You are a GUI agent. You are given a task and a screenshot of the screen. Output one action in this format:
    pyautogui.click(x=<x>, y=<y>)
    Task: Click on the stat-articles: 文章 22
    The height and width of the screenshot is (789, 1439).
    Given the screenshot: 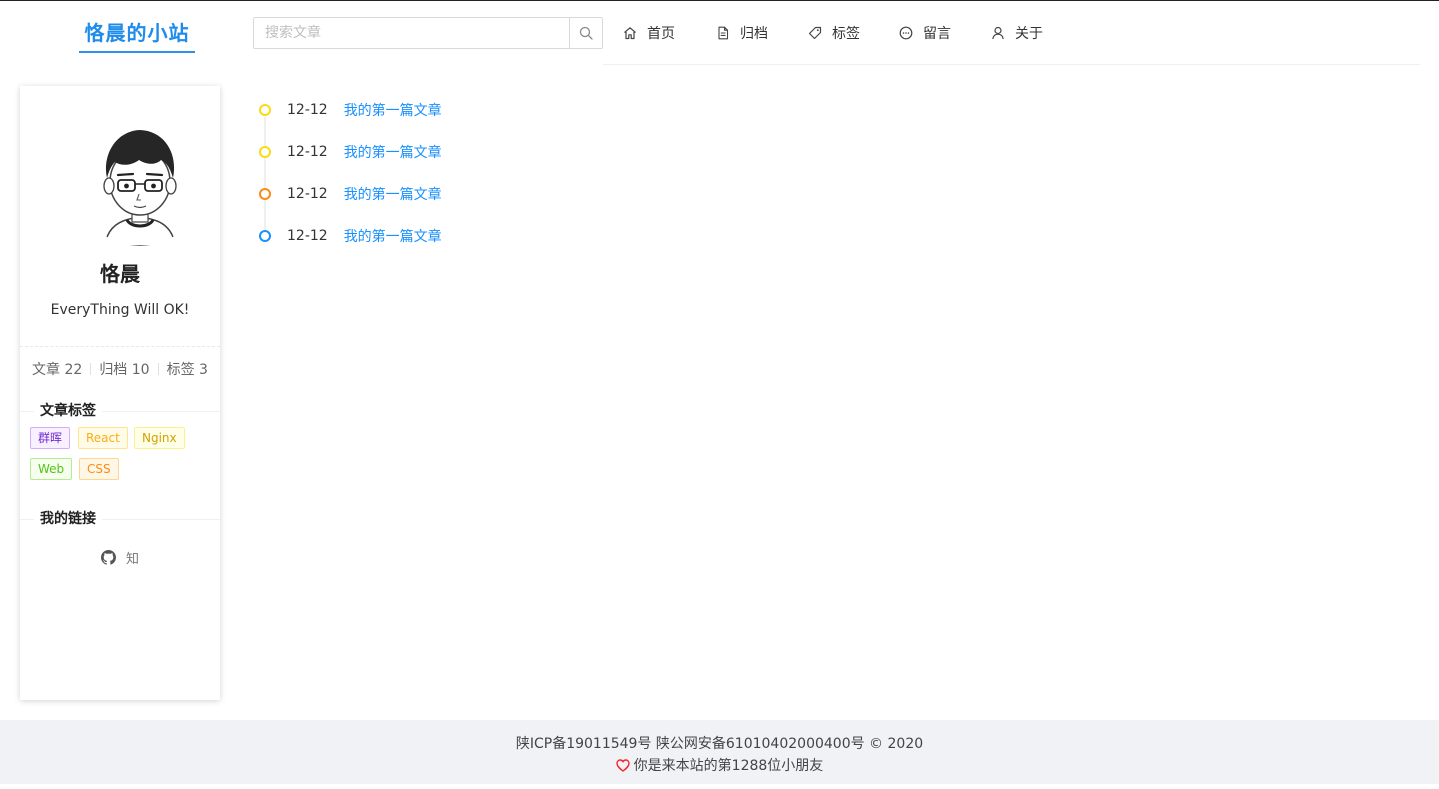 What is the action you would take?
    pyautogui.click(x=57, y=369)
    